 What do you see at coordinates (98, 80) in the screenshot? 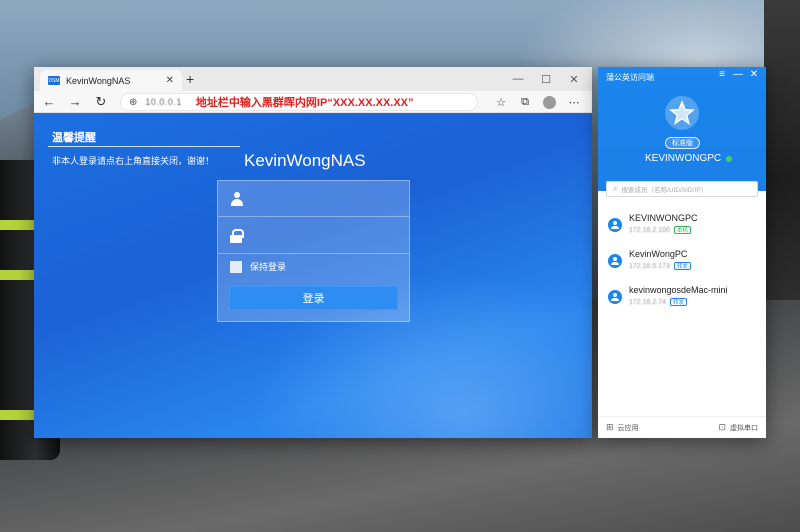
I see `tab-title: KevinWongNAS` at bounding box center [98, 80].